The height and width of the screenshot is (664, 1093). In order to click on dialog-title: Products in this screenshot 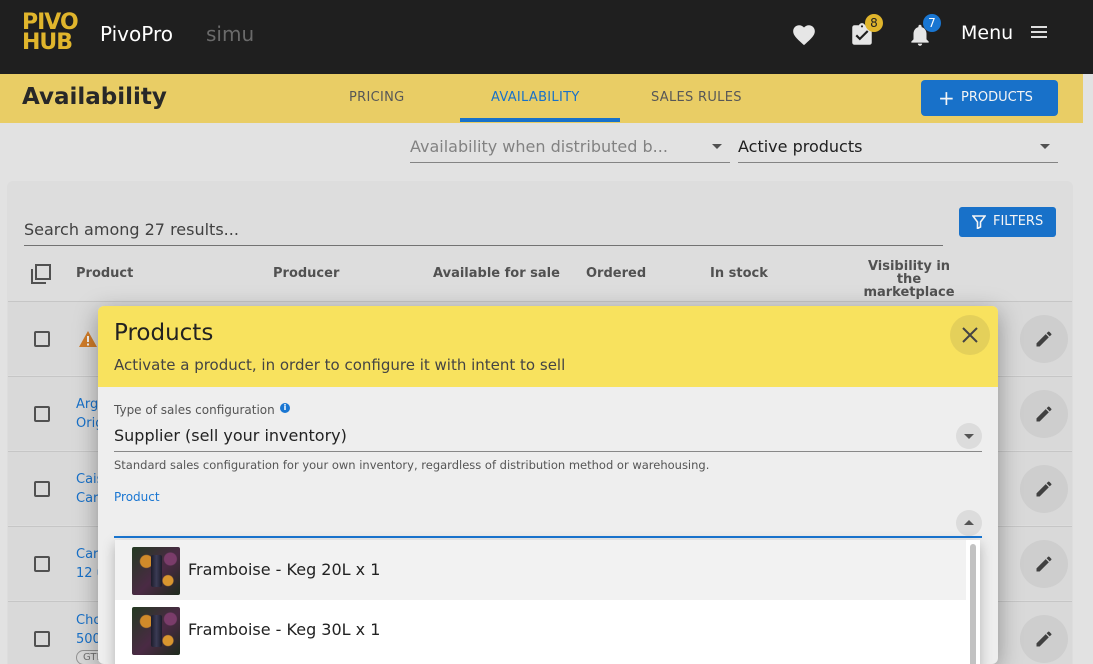, I will do `click(164, 333)`.